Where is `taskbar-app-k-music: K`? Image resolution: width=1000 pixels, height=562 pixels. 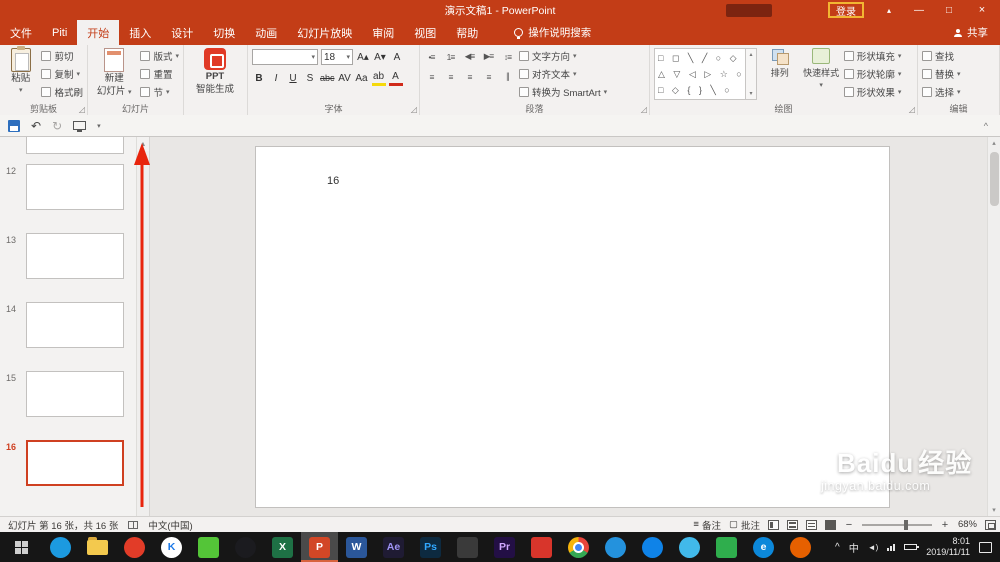
taskbar-app-k-music: K is located at coordinates (171, 547).